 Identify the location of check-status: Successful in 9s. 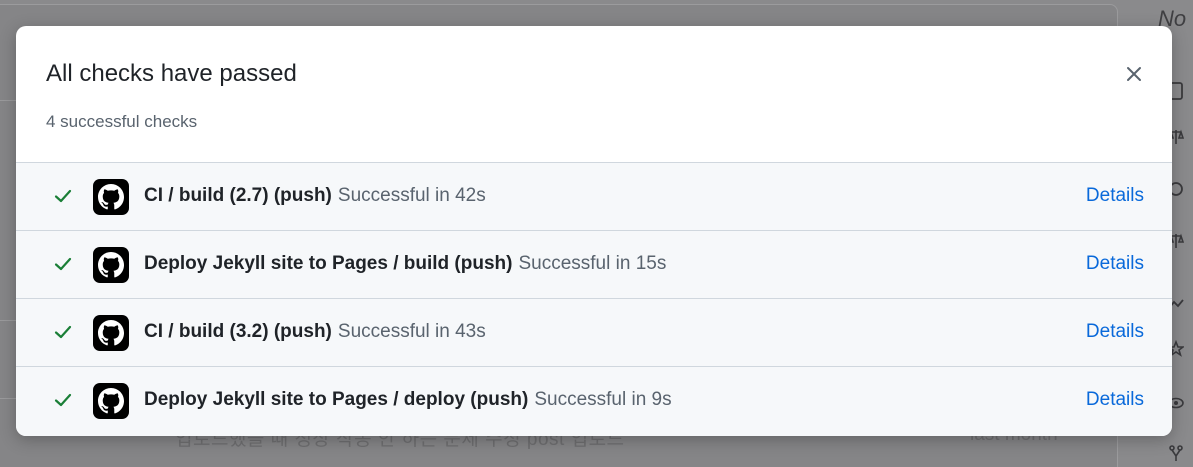
(603, 399).